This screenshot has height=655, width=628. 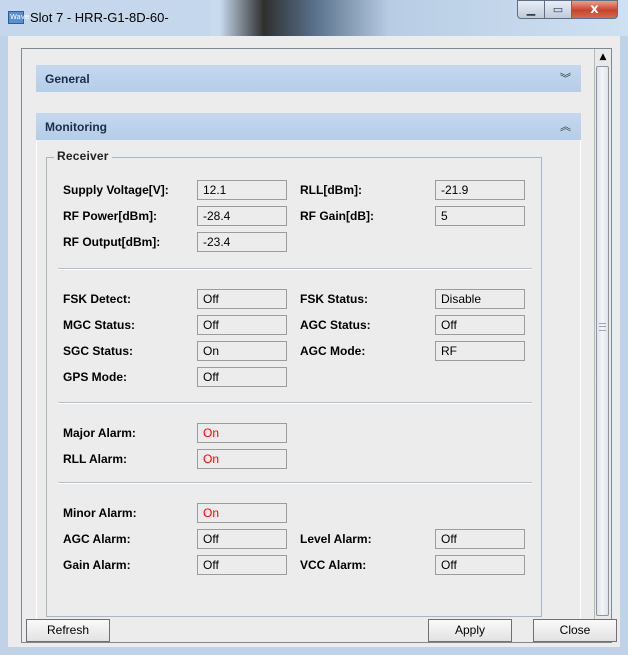 I want to click on rll-value: -21.9, so click(x=480, y=190).